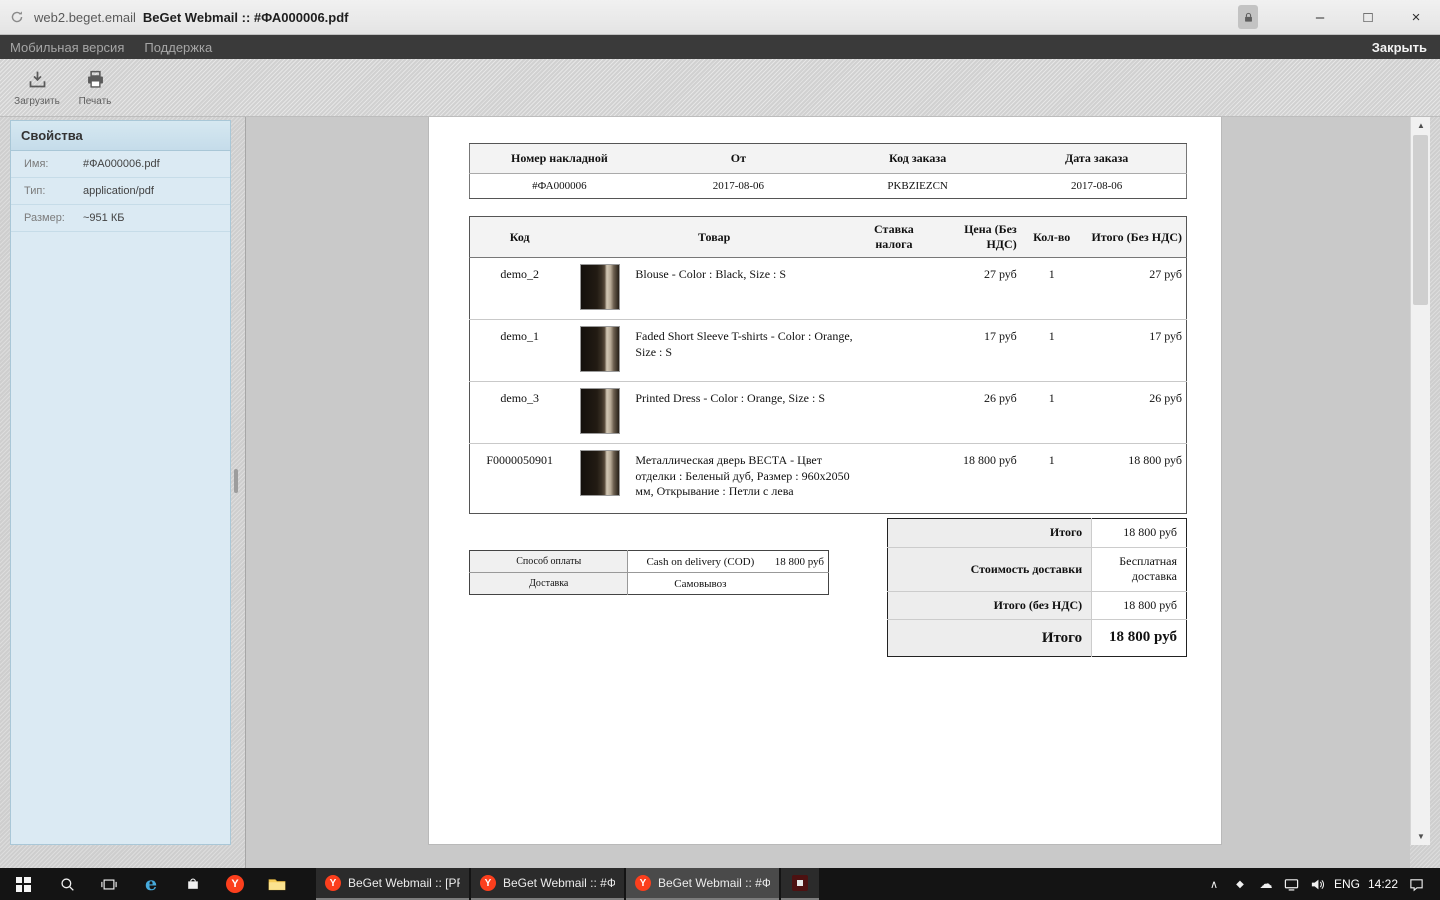 Image resolution: width=1440 pixels, height=900 pixels. Describe the element at coordinates (193, 884) in the screenshot. I see `microsoft-store-icon` at that location.